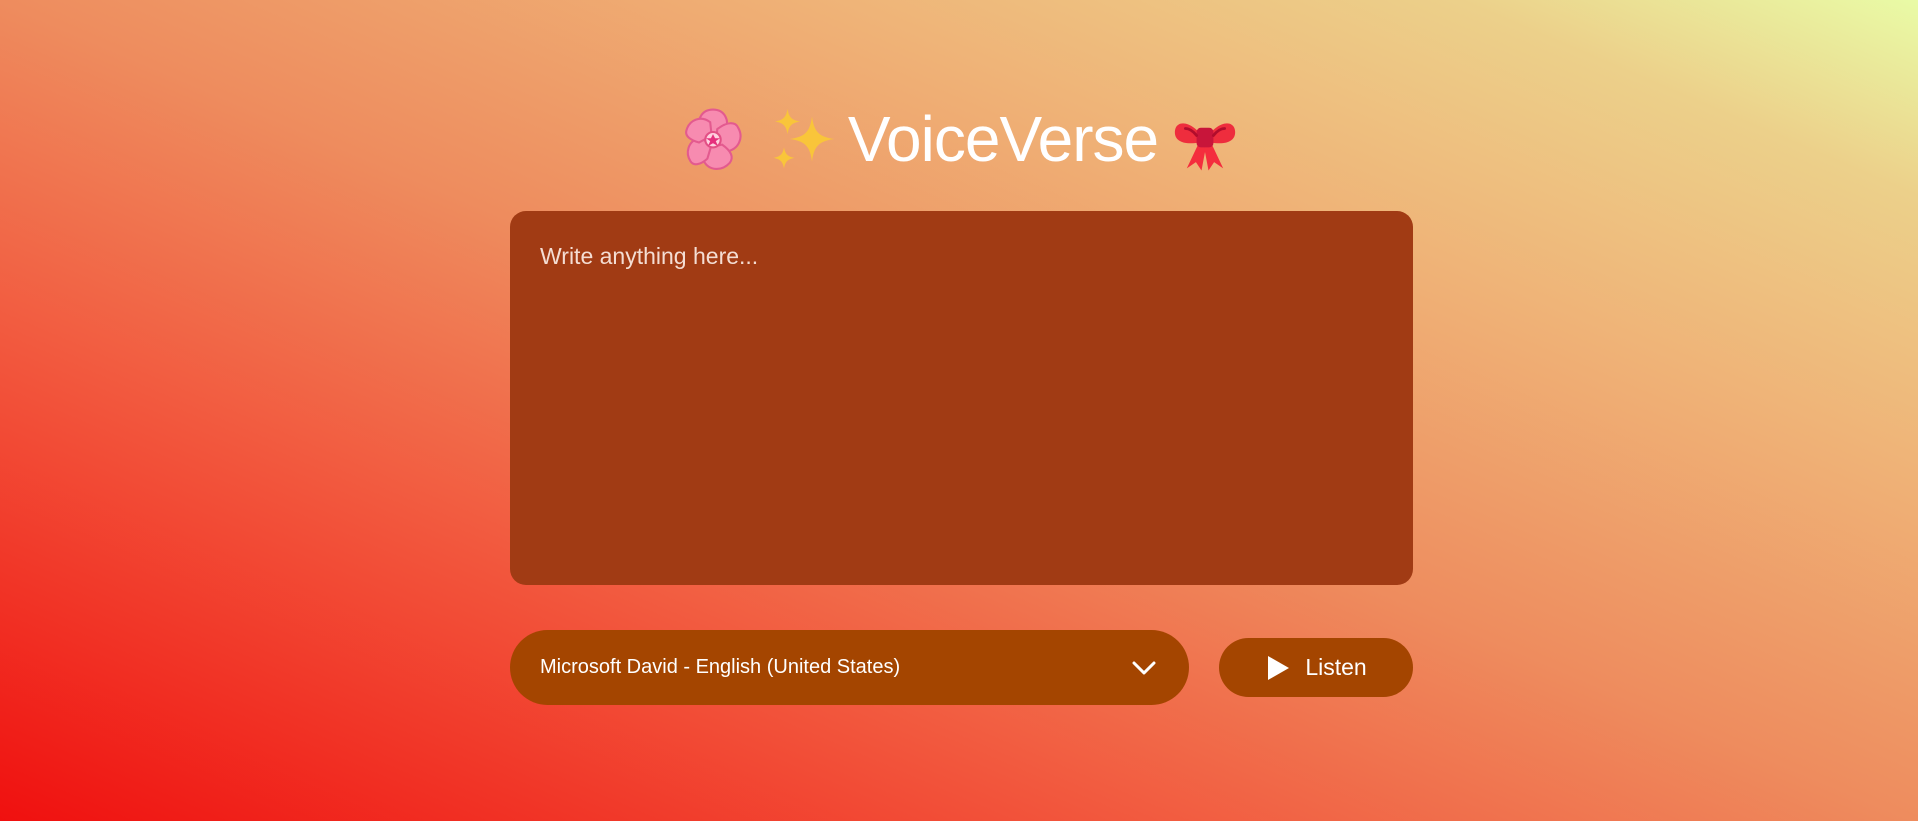 The image size is (1918, 821). What do you see at coordinates (1278, 668) in the screenshot?
I see `play-icon` at bounding box center [1278, 668].